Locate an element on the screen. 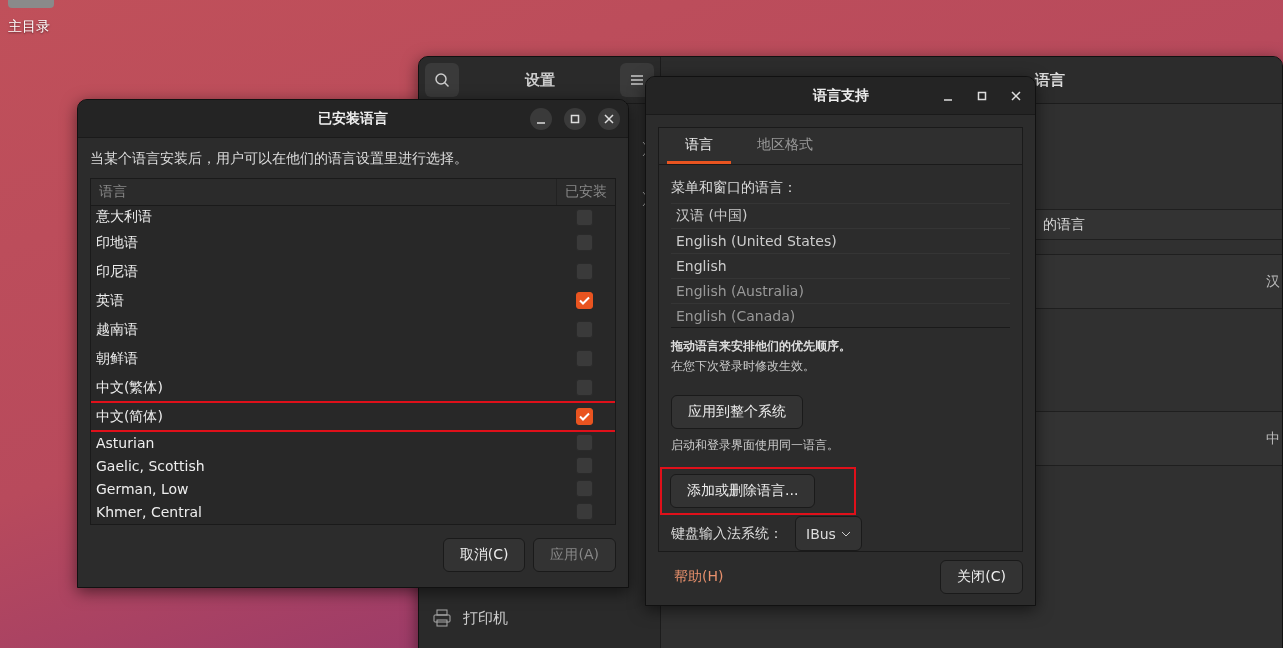 Image resolution: width=1283 pixels, height=648 pixels. close-button is located at coordinates (609, 118).